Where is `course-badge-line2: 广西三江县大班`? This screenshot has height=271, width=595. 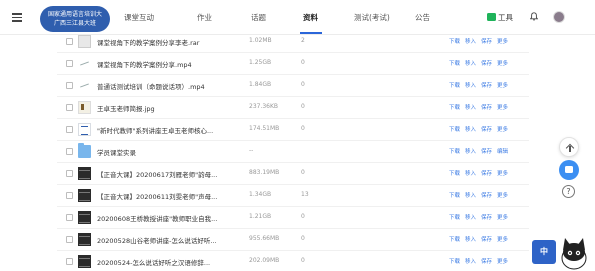
course-badge-line2: 广西三江县大班 is located at coordinates (74, 23).